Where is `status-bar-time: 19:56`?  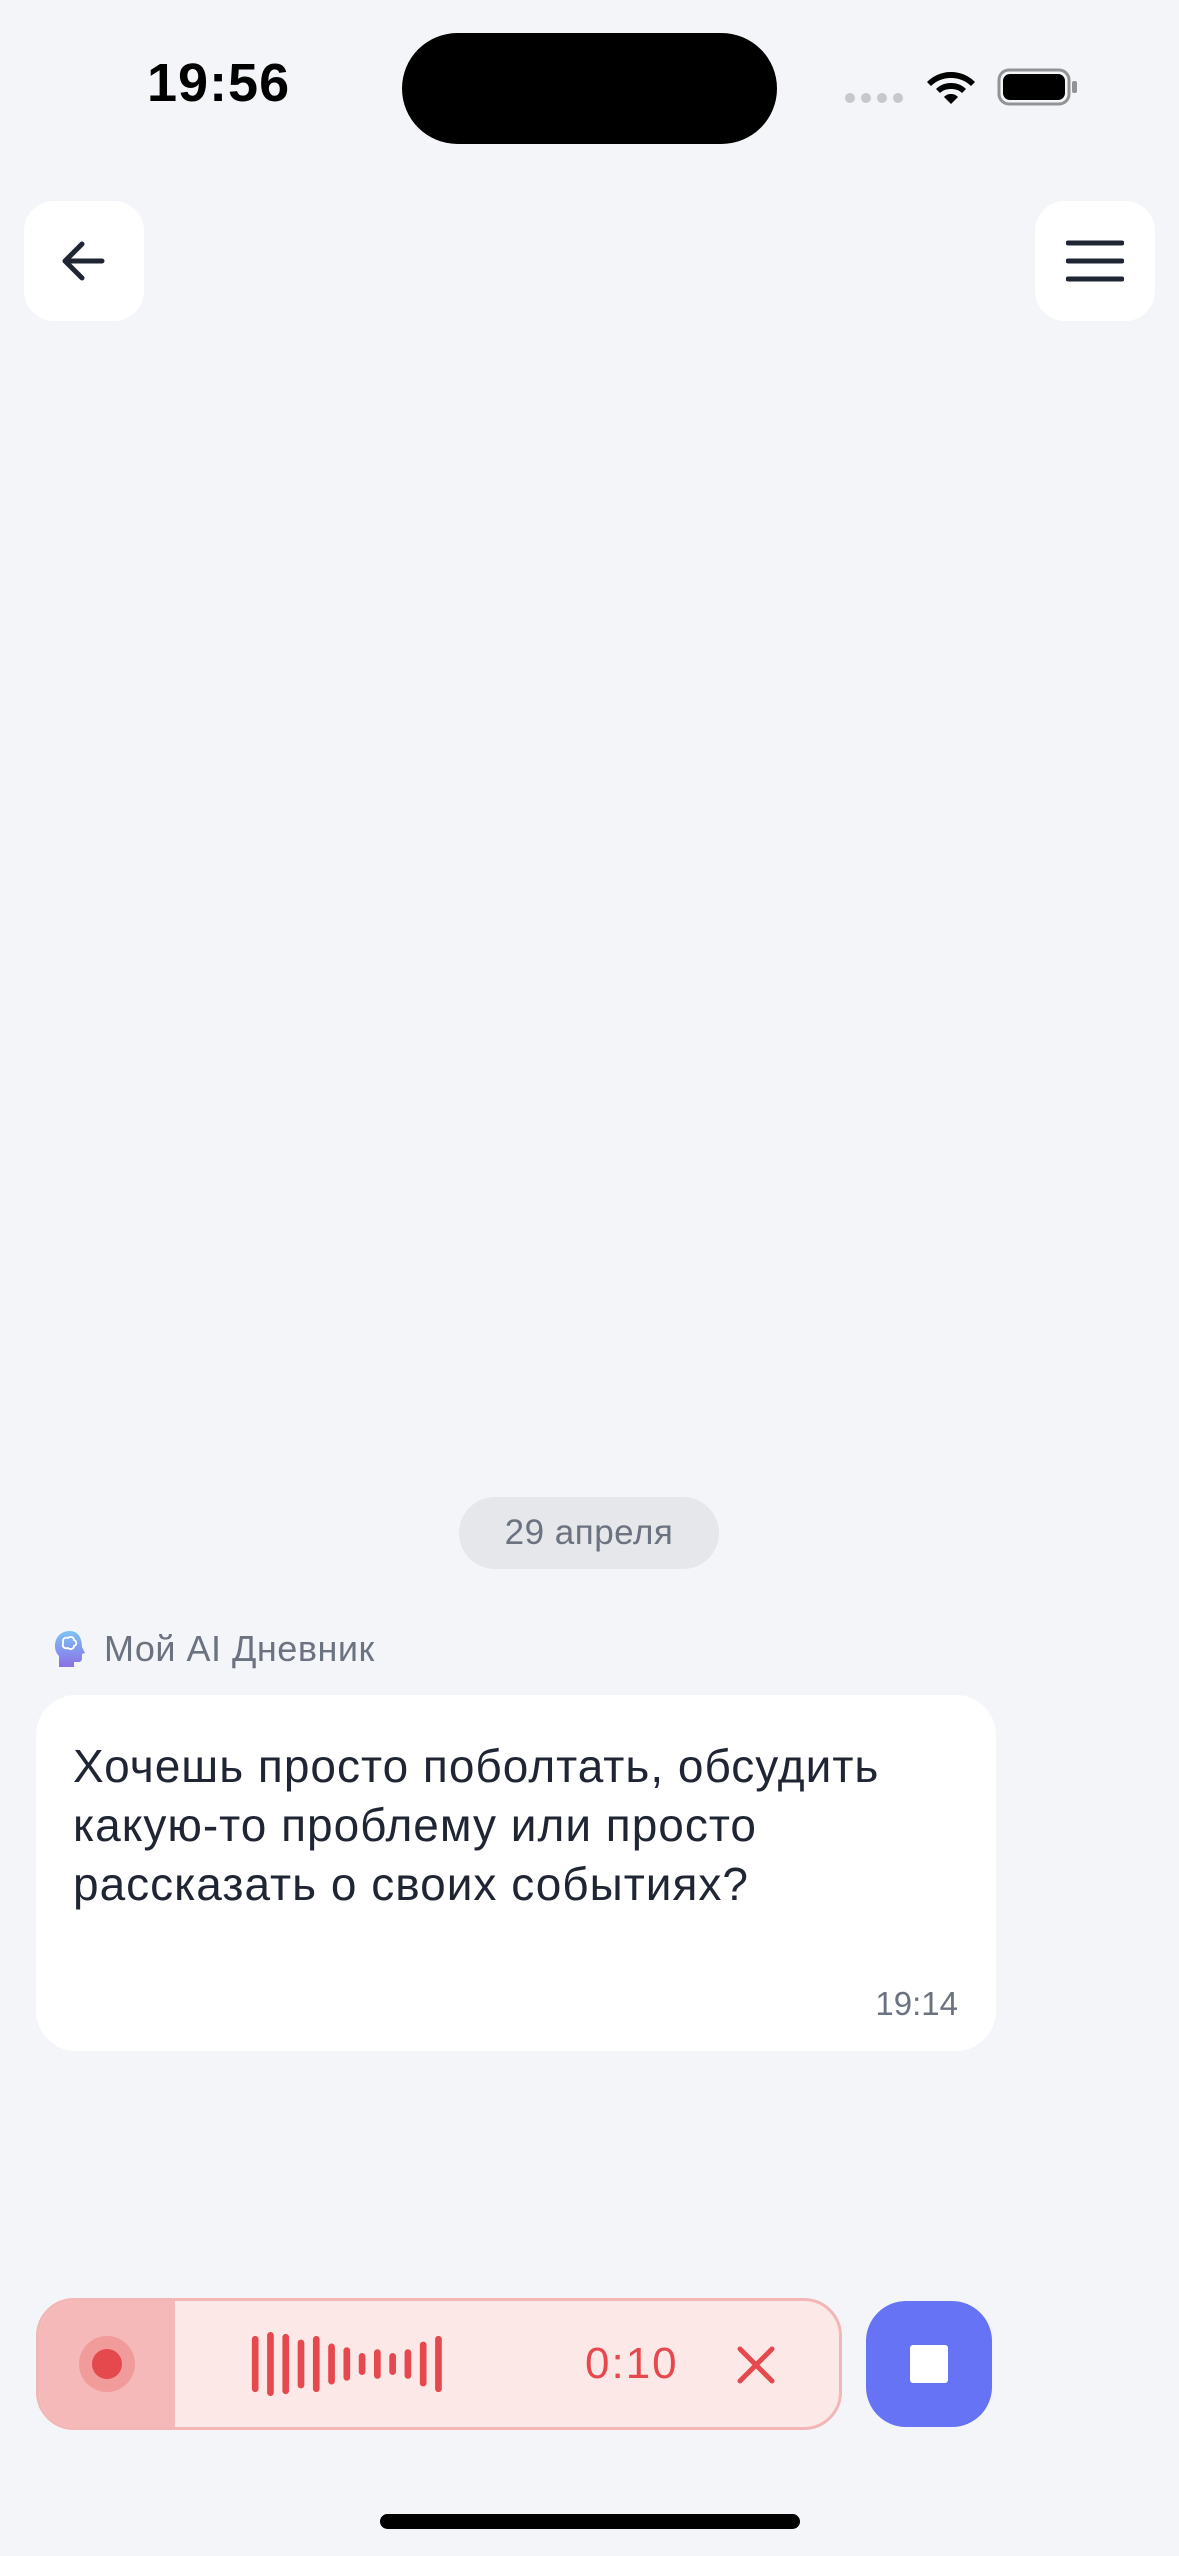 status-bar-time: 19:56 is located at coordinates (219, 83).